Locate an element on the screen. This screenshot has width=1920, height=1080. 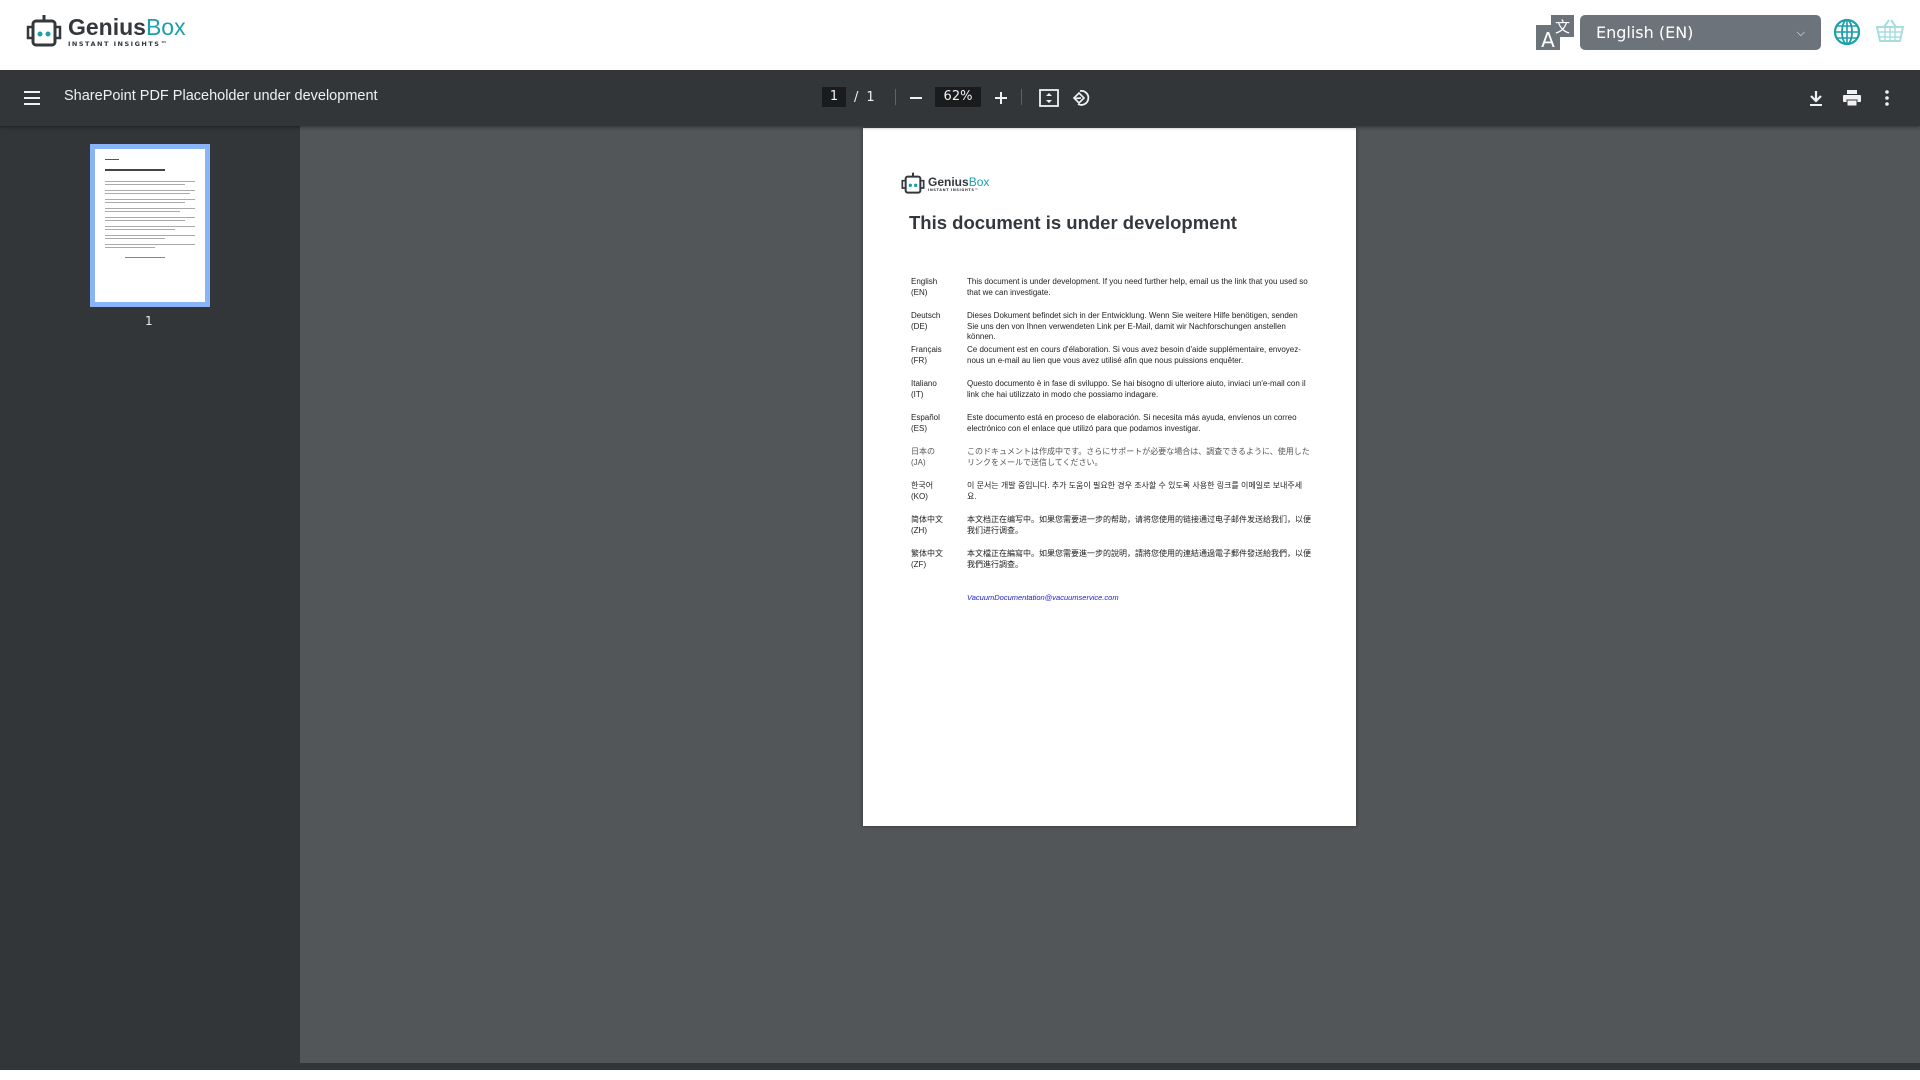
translate-icon: A文 is located at coordinates (1555, 33).